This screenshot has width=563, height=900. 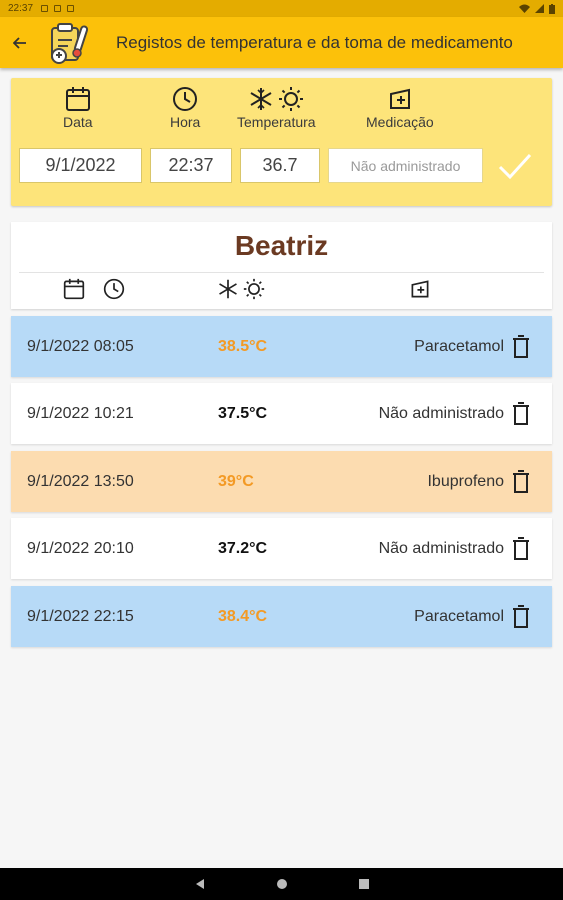 What do you see at coordinates (80, 346) in the screenshot?
I see `record-datetime: 9/1/2022 08:05` at bounding box center [80, 346].